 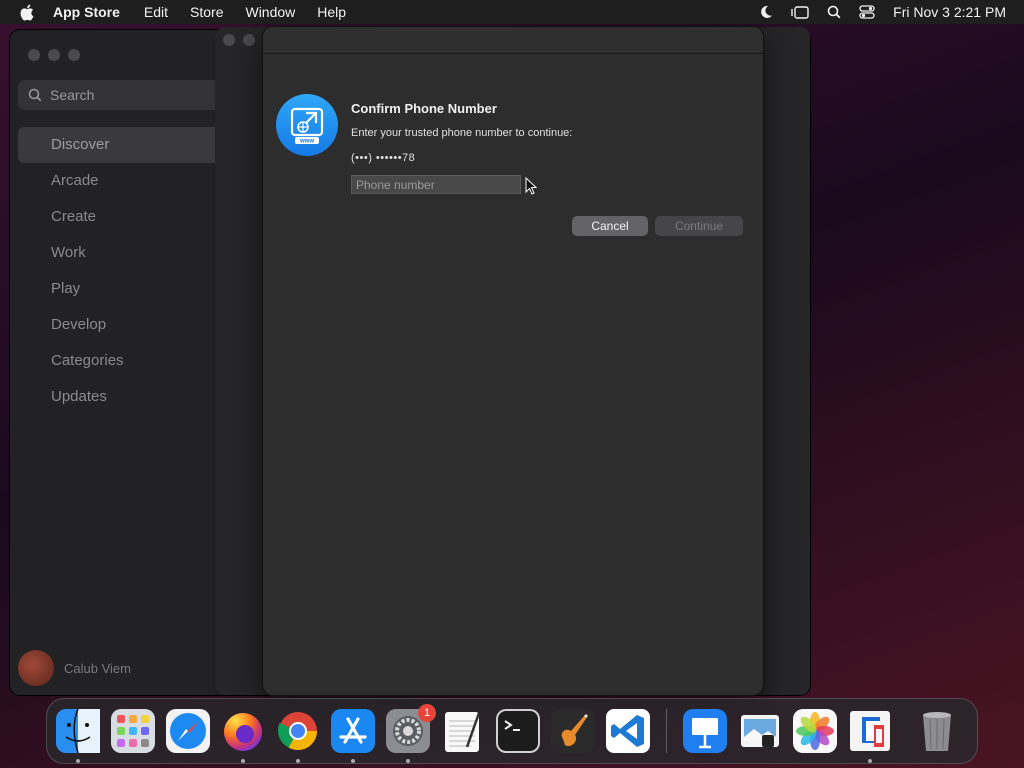 I want to click on dock-photos, so click(x=815, y=731).